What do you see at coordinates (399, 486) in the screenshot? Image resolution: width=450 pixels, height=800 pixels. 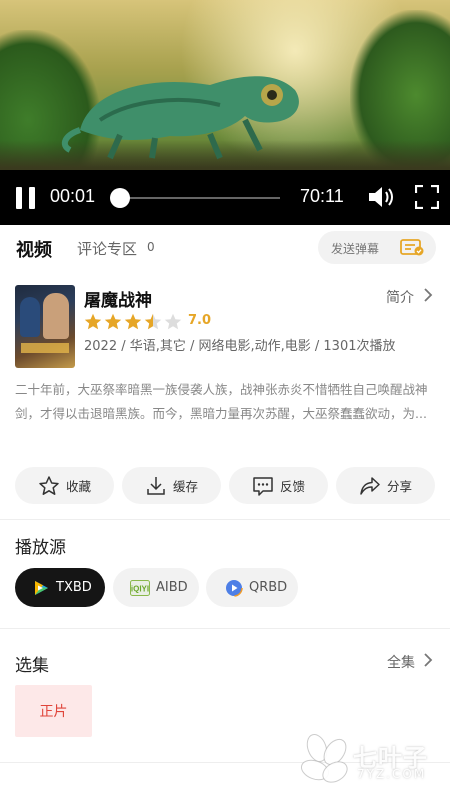 I see `share-label: 分享` at bounding box center [399, 486].